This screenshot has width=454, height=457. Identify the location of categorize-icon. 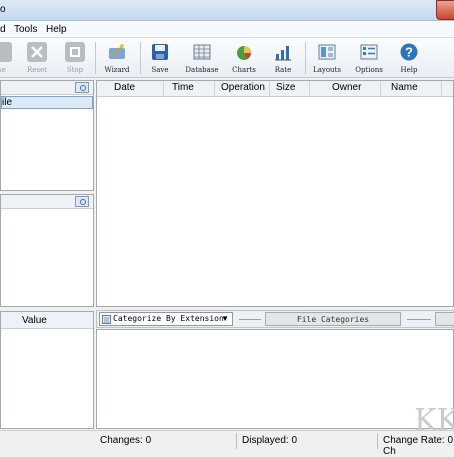
(106, 319).